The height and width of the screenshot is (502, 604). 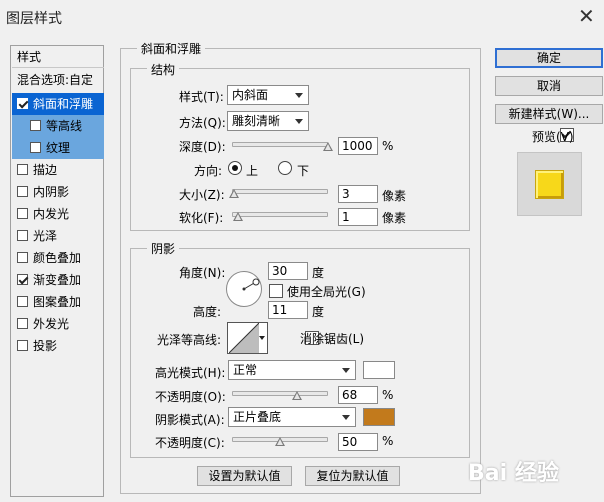 I want to click on size-unit: 像素, so click(x=394, y=196).